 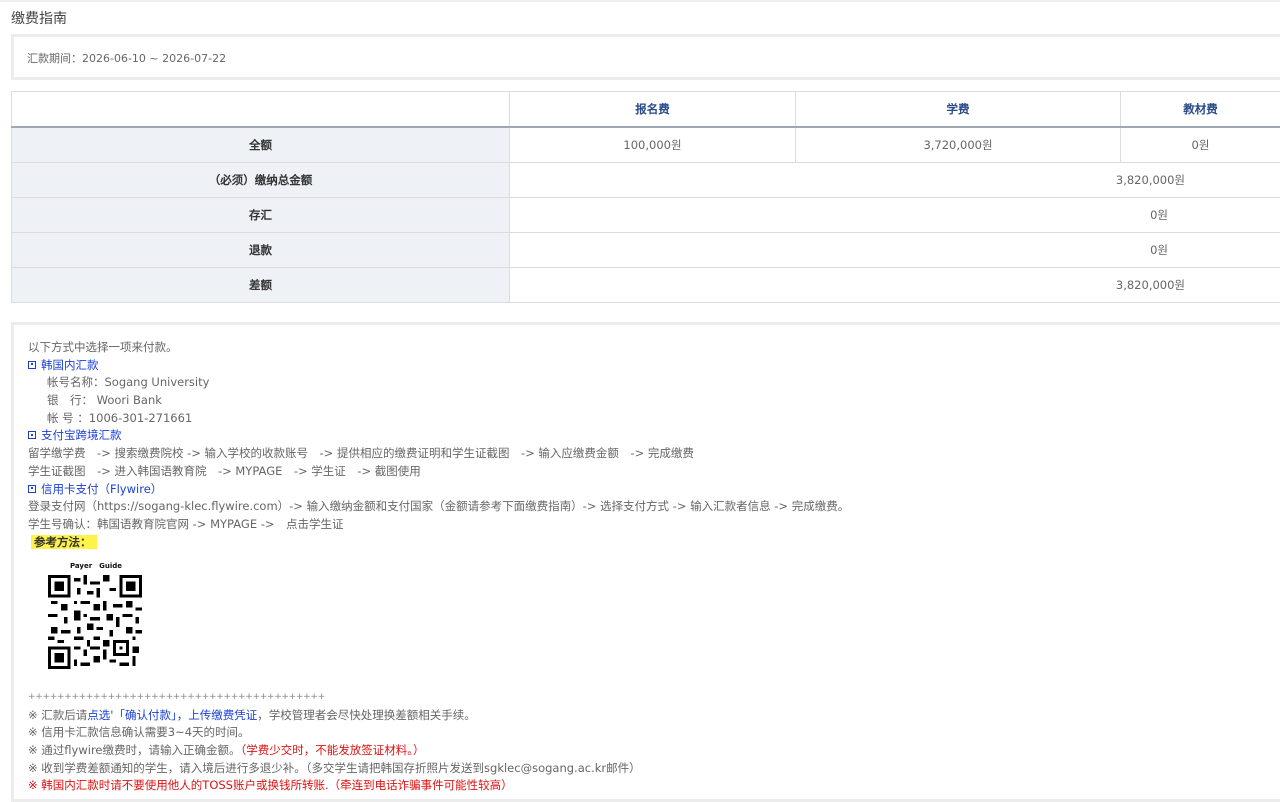 I want to click on header-textbook-fee: 教材费, so click(x=1200, y=110).